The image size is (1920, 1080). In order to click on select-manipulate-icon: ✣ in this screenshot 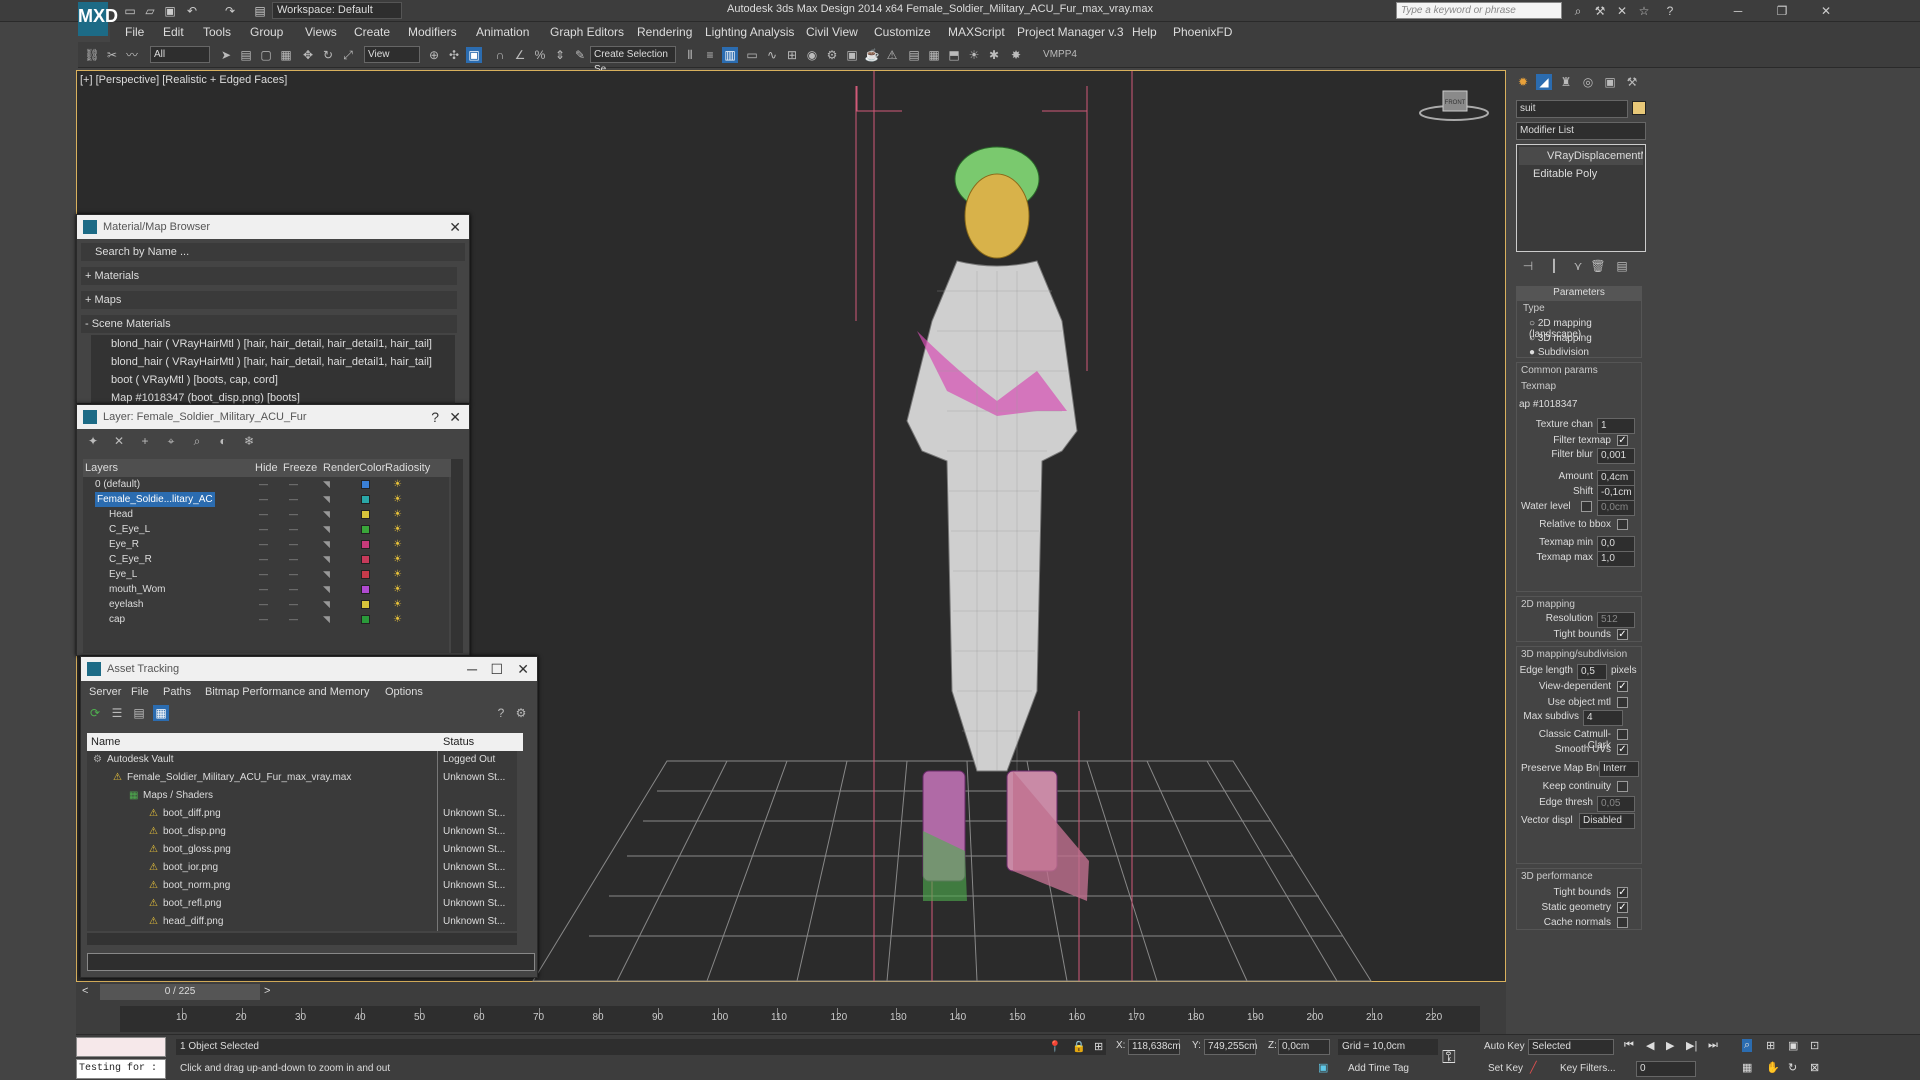, I will do `click(454, 55)`.